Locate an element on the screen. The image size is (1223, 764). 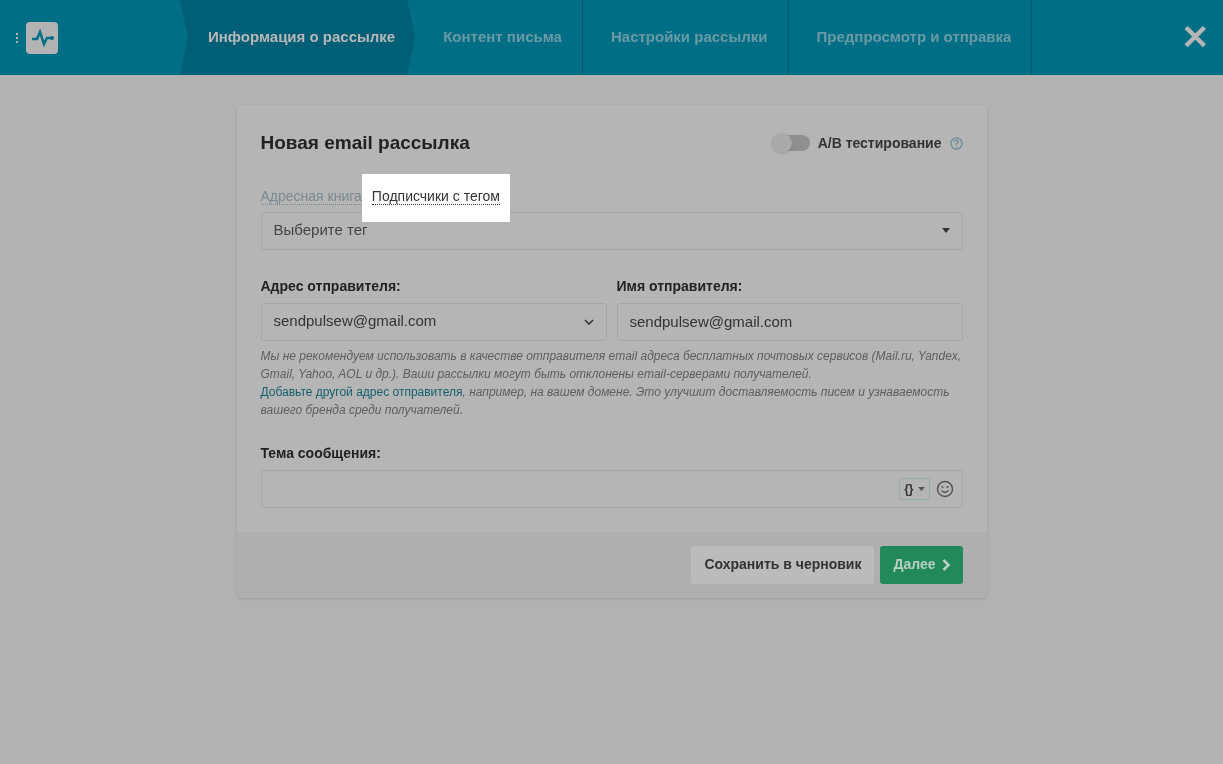
close-button: ✕ is located at coordinates (1195, 37).